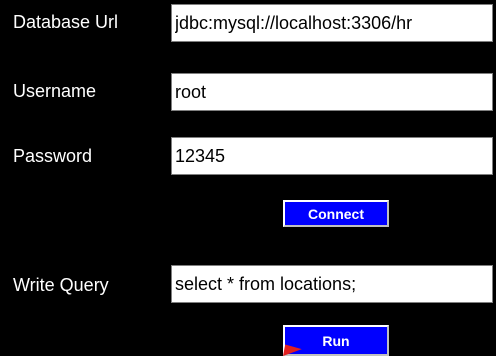 Image resolution: width=496 pixels, height=356 pixels. What do you see at coordinates (332, 23) in the screenshot?
I see `db-url-input` at bounding box center [332, 23].